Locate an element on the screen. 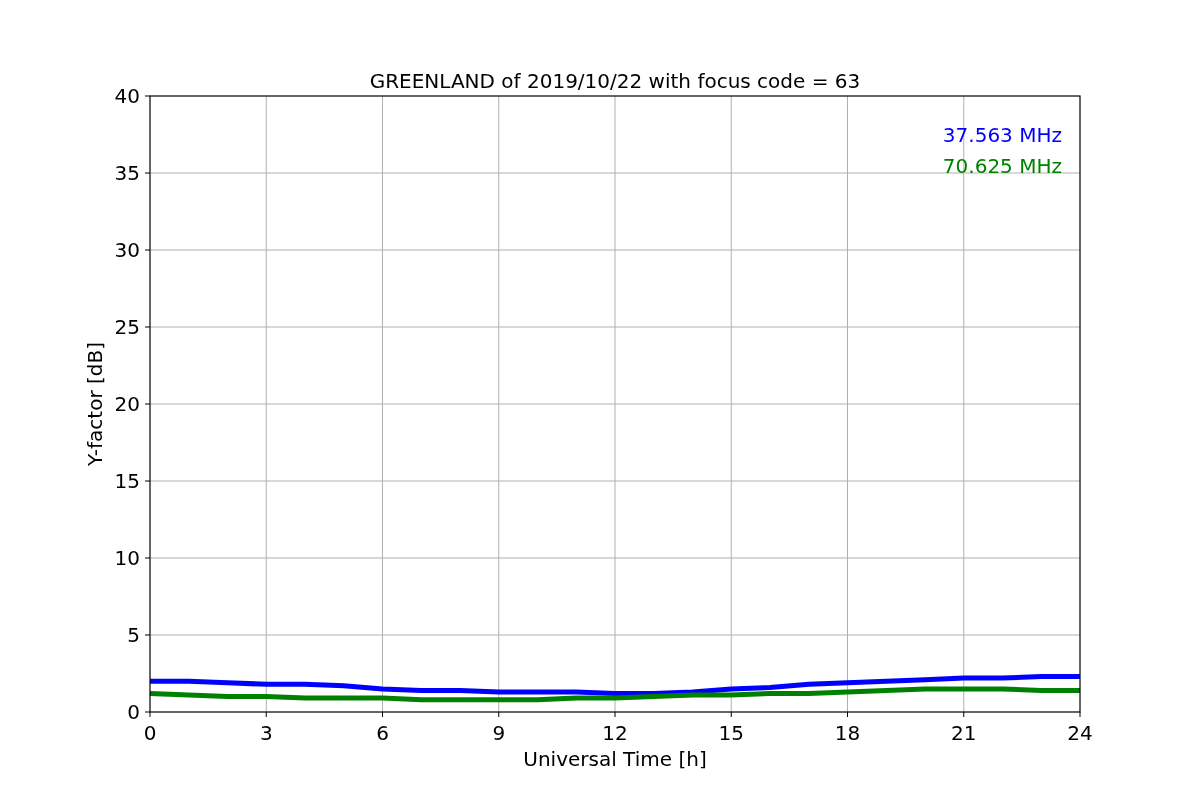 This screenshot has width=1200, height=800. tick-label: 24 is located at coordinates (1080, 733).